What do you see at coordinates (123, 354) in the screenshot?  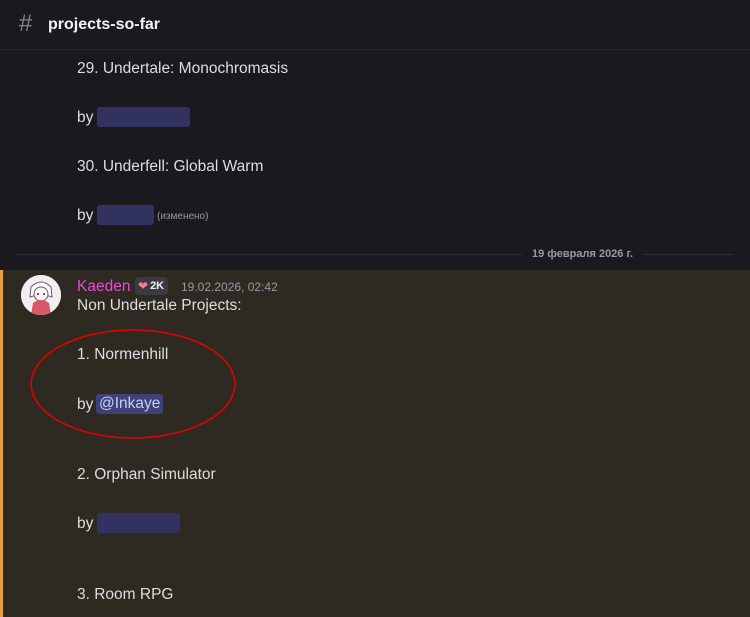 I see `project-1-title: 1. Normenhill` at bounding box center [123, 354].